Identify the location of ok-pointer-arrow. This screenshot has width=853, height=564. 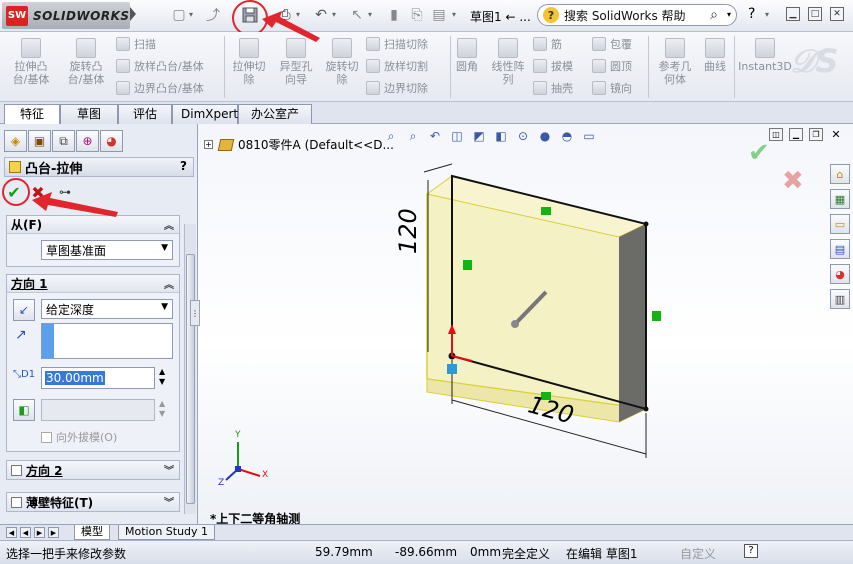
(75, 204).